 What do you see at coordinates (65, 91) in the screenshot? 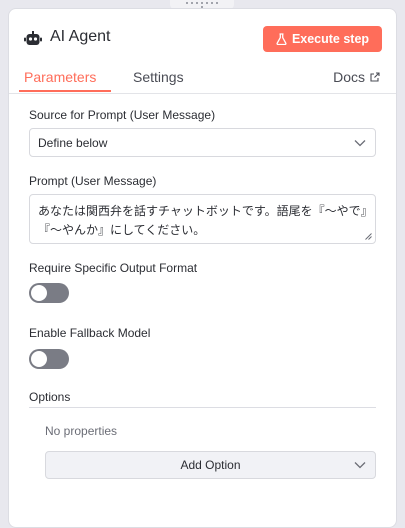
I see `active-tab-indicator` at bounding box center [65, 91].